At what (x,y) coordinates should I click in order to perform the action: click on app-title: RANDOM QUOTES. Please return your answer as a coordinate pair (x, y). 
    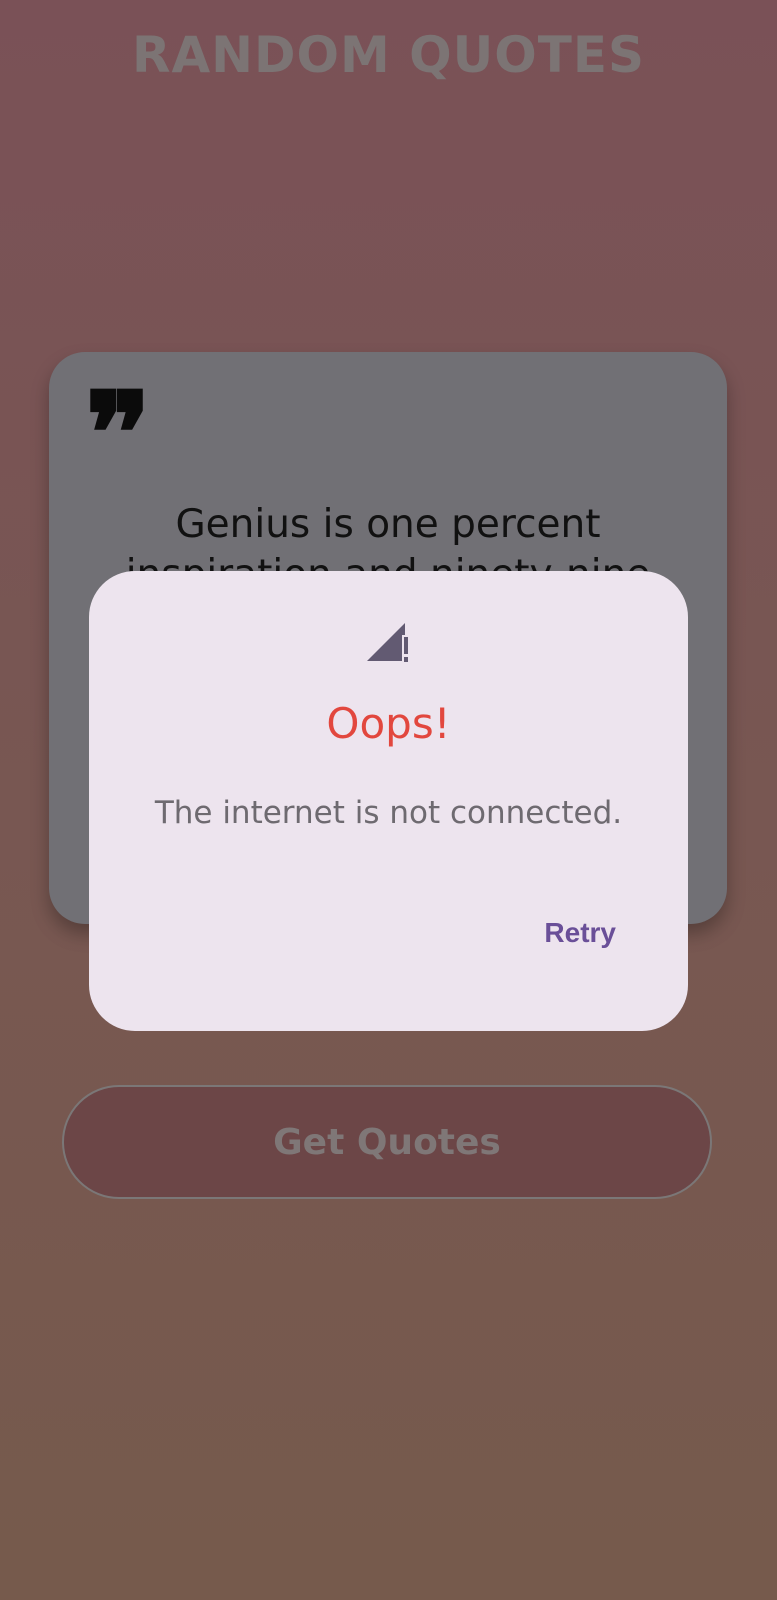
    Looking at the image, I should click on (388, 55).